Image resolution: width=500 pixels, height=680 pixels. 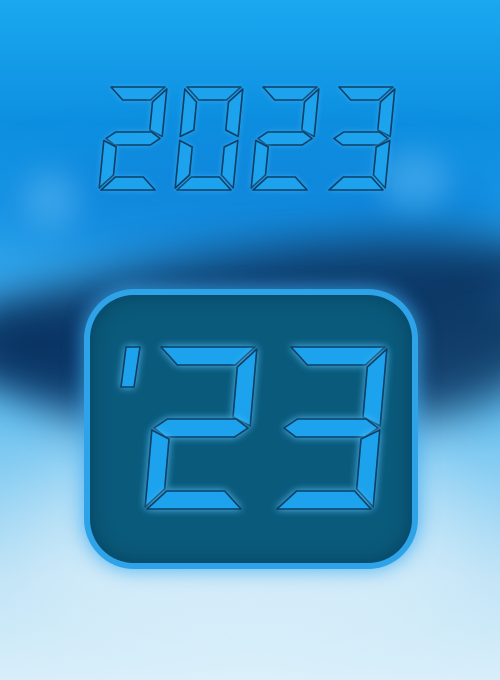 What do you see at coordinates (247, 138) in the screenshot?
I see `year-digits` at bounding box center [247, 138].